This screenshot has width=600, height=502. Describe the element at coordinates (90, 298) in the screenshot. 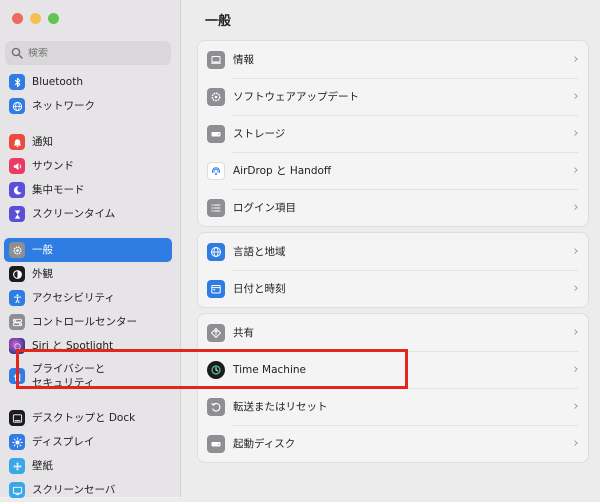

I see `sidebar-item-accessibility: アクセシビリティ` at that location.